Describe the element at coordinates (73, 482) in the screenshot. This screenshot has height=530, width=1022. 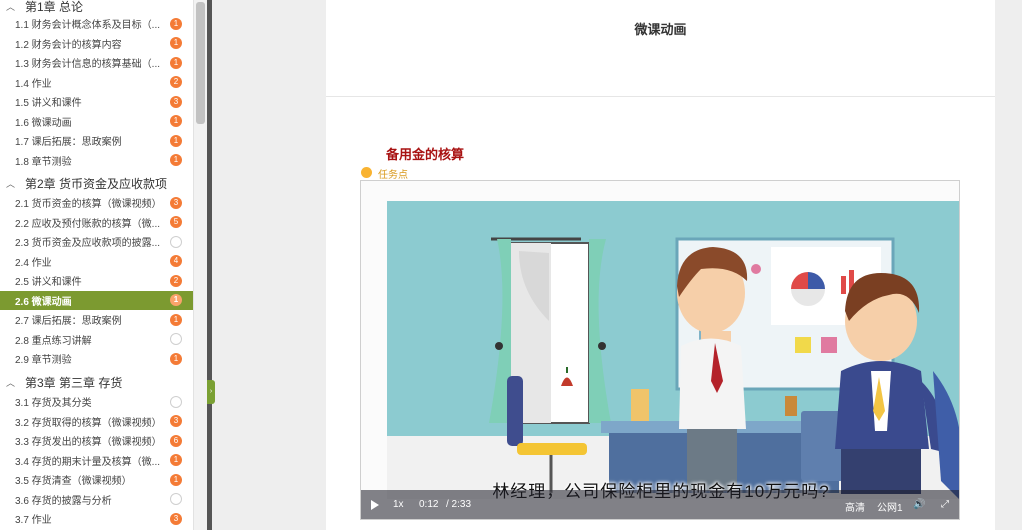
I see `item-label: 3.5 存货清查（微课视频）` at that location.